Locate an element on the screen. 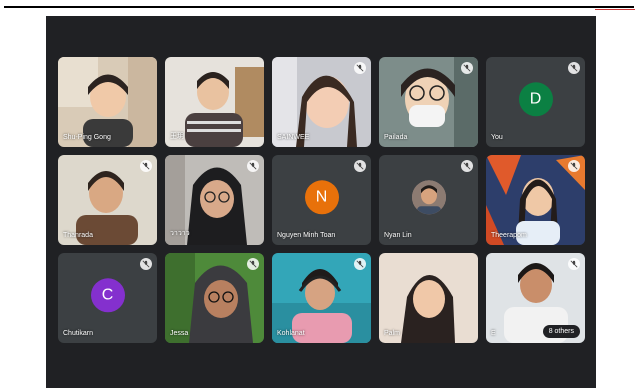  participant-tile-15: E 8 others is located at coordinates (535, 298).